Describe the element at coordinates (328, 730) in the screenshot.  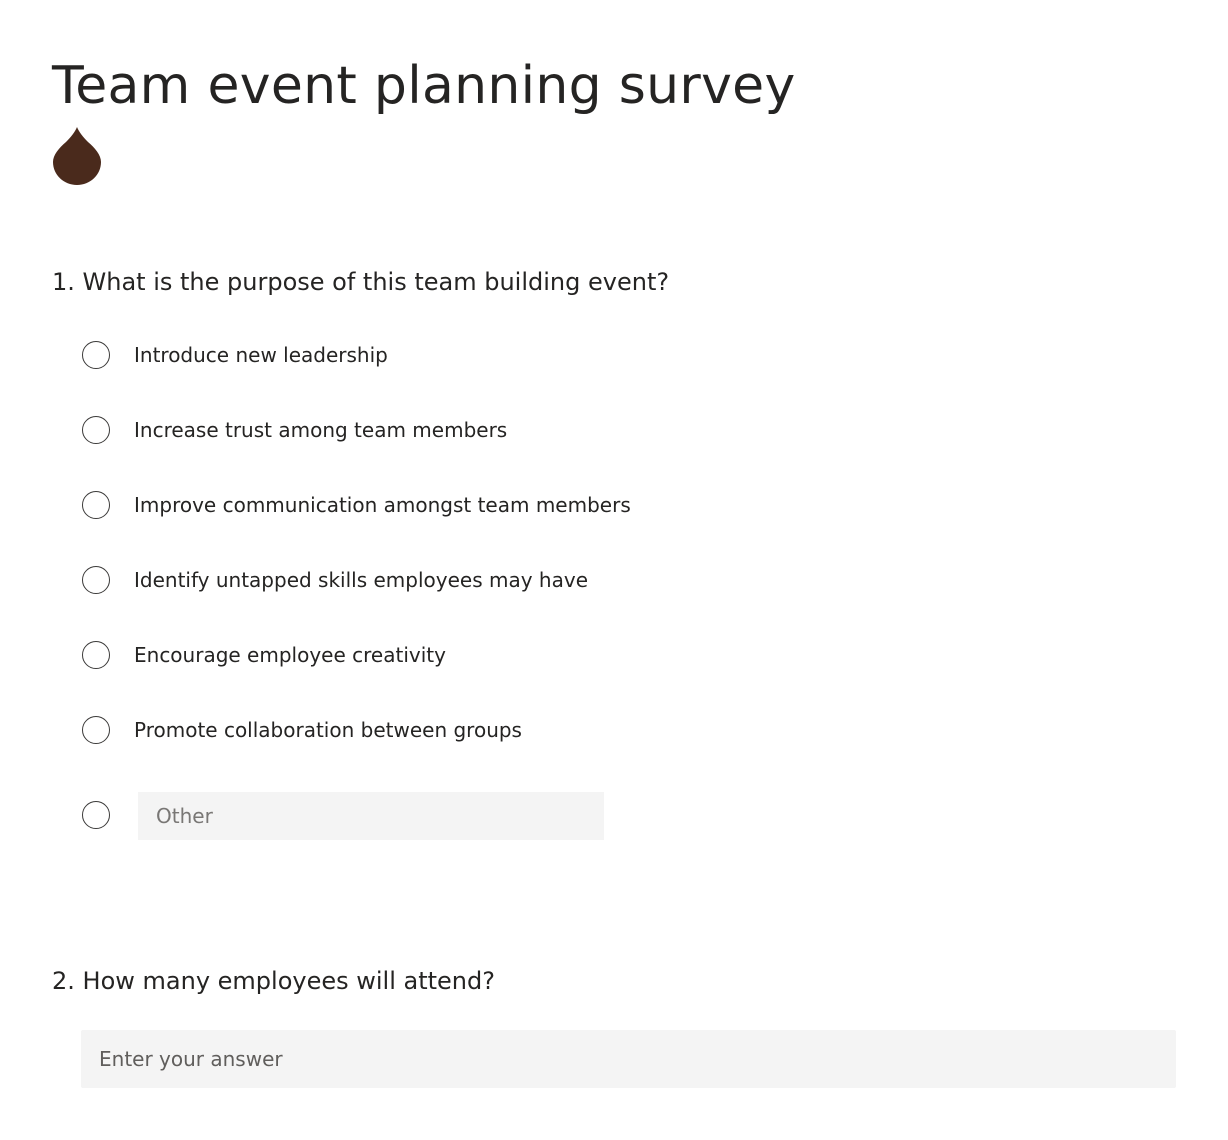
I see `option-label: Promote collaboration between groups` at that location.